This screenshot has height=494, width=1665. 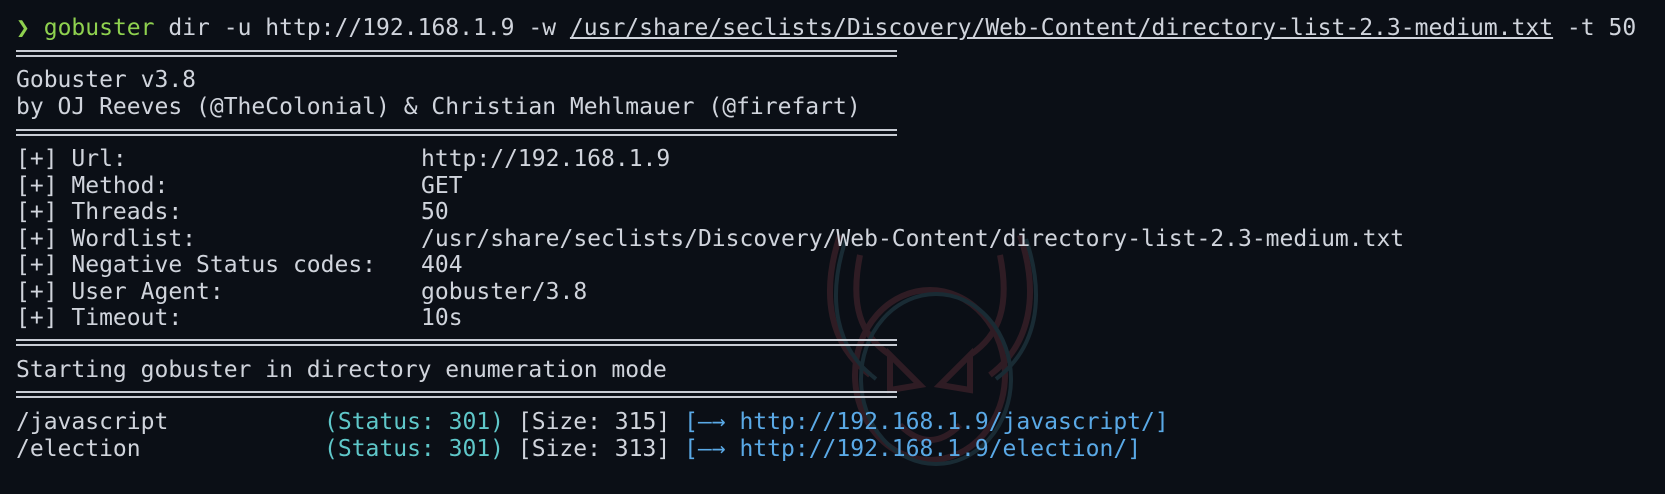 What do you see at coordinates (78, 449) in the screenshot?
I see `result-path: /election` at bounding box center [78, 449].